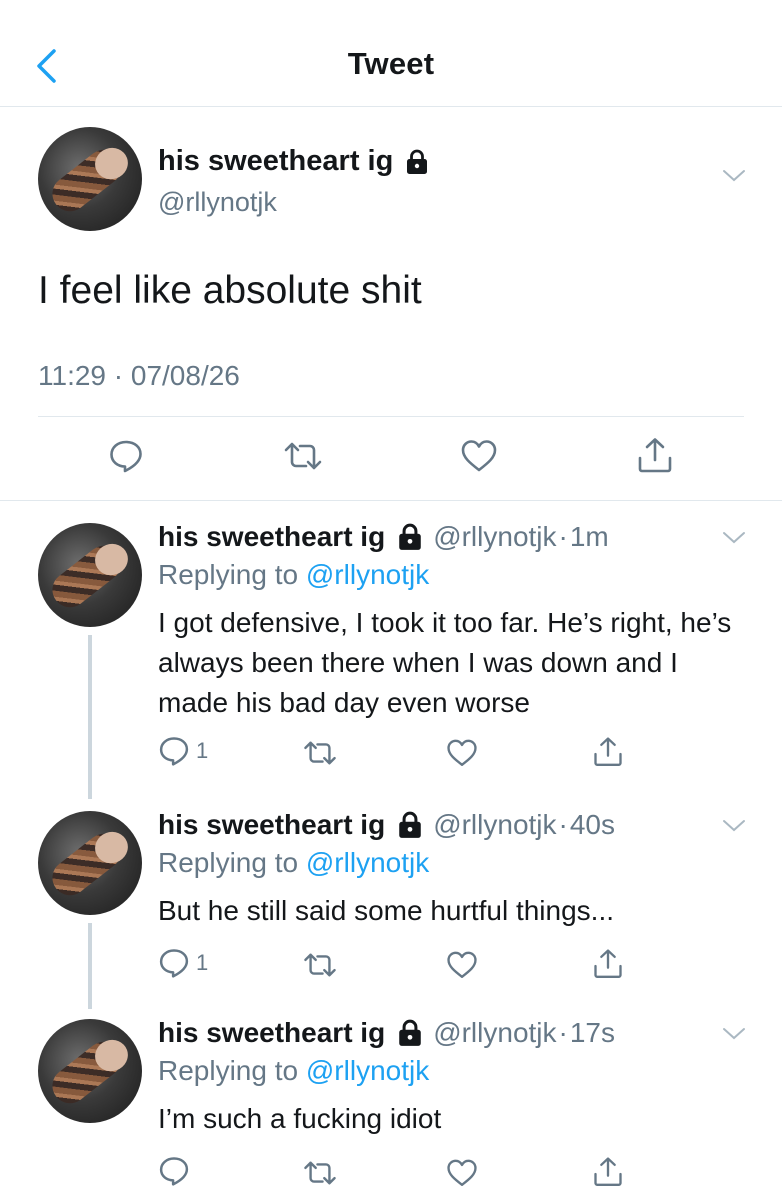  I want to click on reply-header: his sweetheart ig @rllynotjk · 1m, so click(383, 537).